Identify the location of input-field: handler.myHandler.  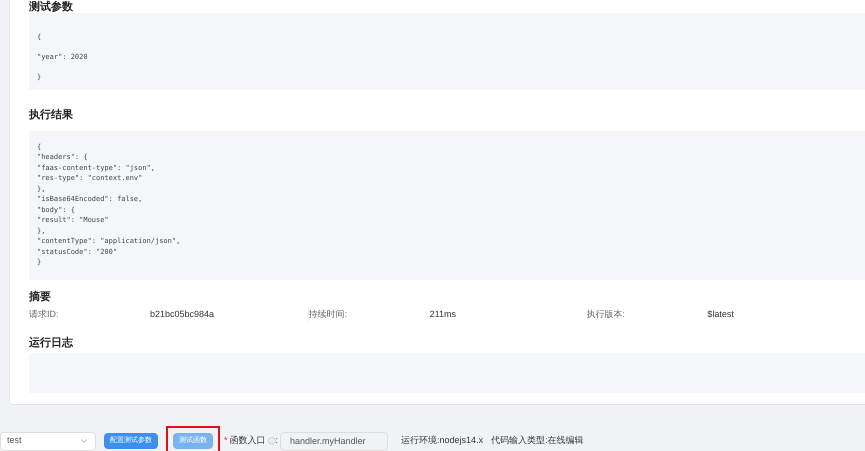
(334, 441).